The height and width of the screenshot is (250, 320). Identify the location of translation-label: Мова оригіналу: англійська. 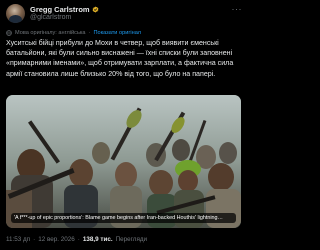
(50, 32).